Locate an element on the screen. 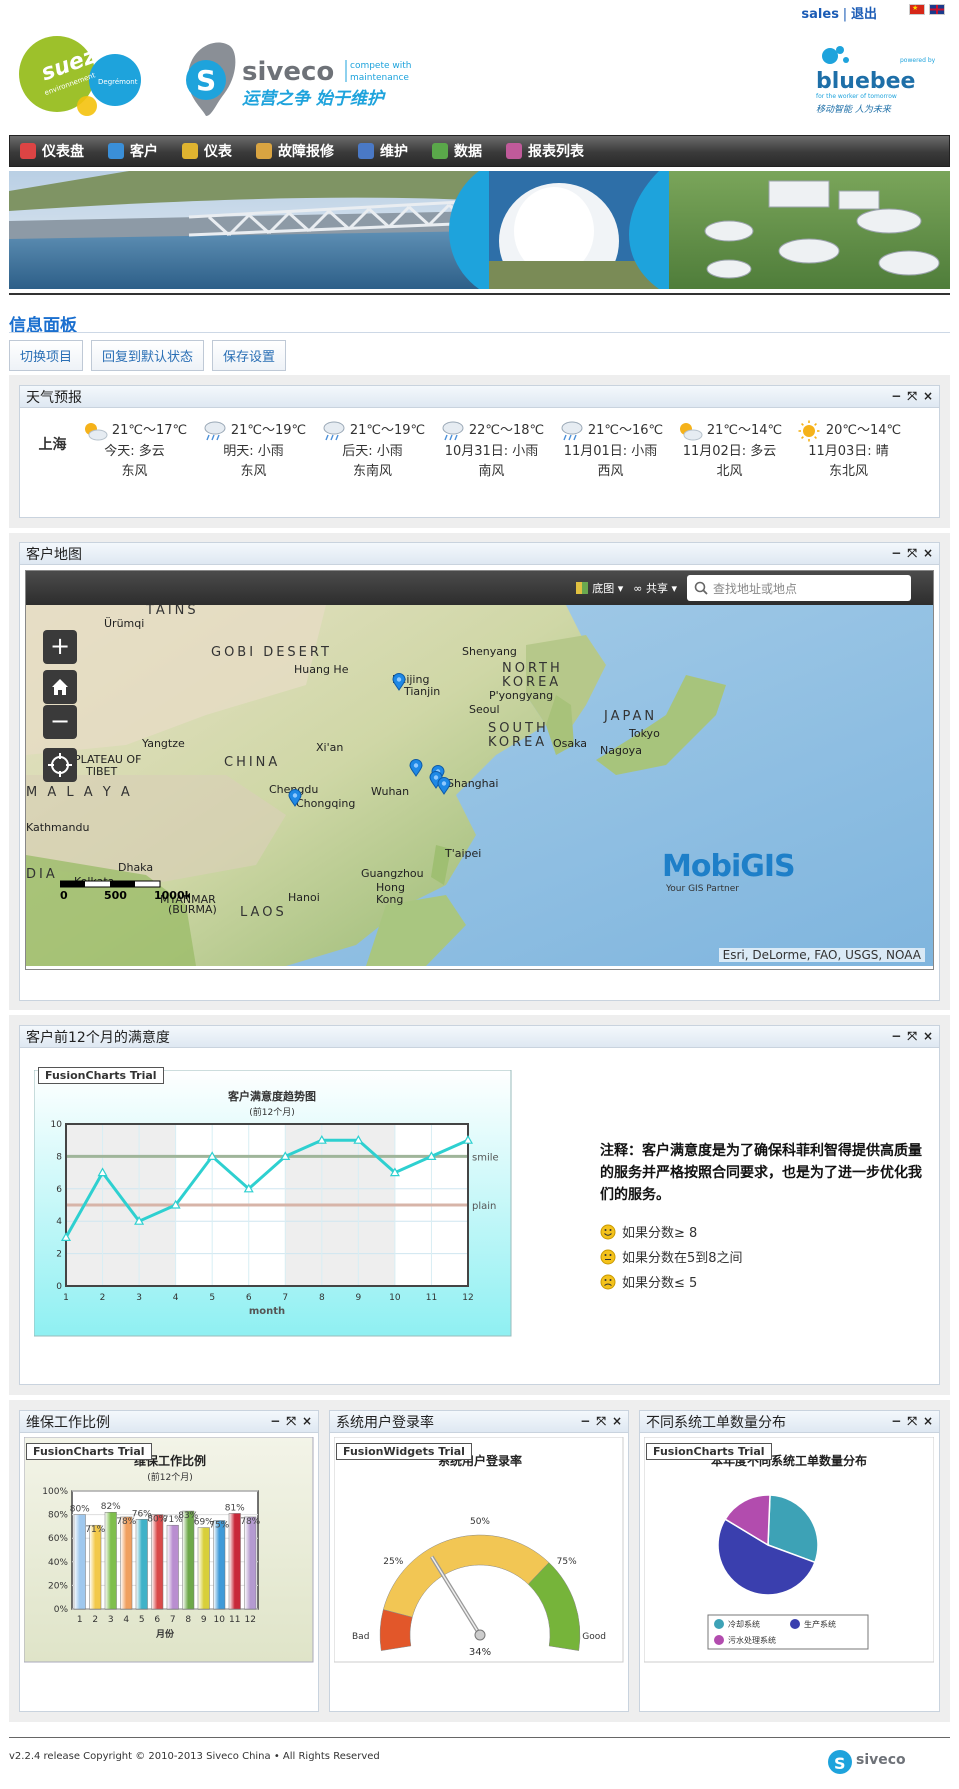 The height and width of the screenshot is (1789, 959). line-chart-xtick: 1 is located at coordinates (66, 1298).